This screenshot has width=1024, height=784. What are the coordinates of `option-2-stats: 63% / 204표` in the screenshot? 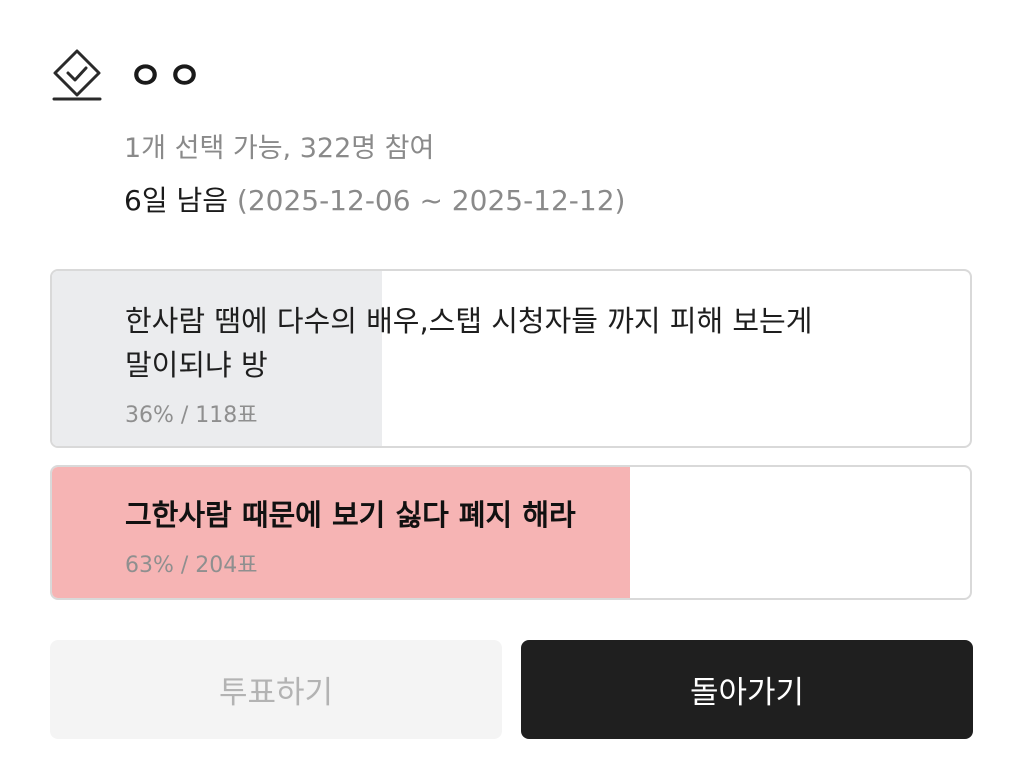 It's located at (191, 565).